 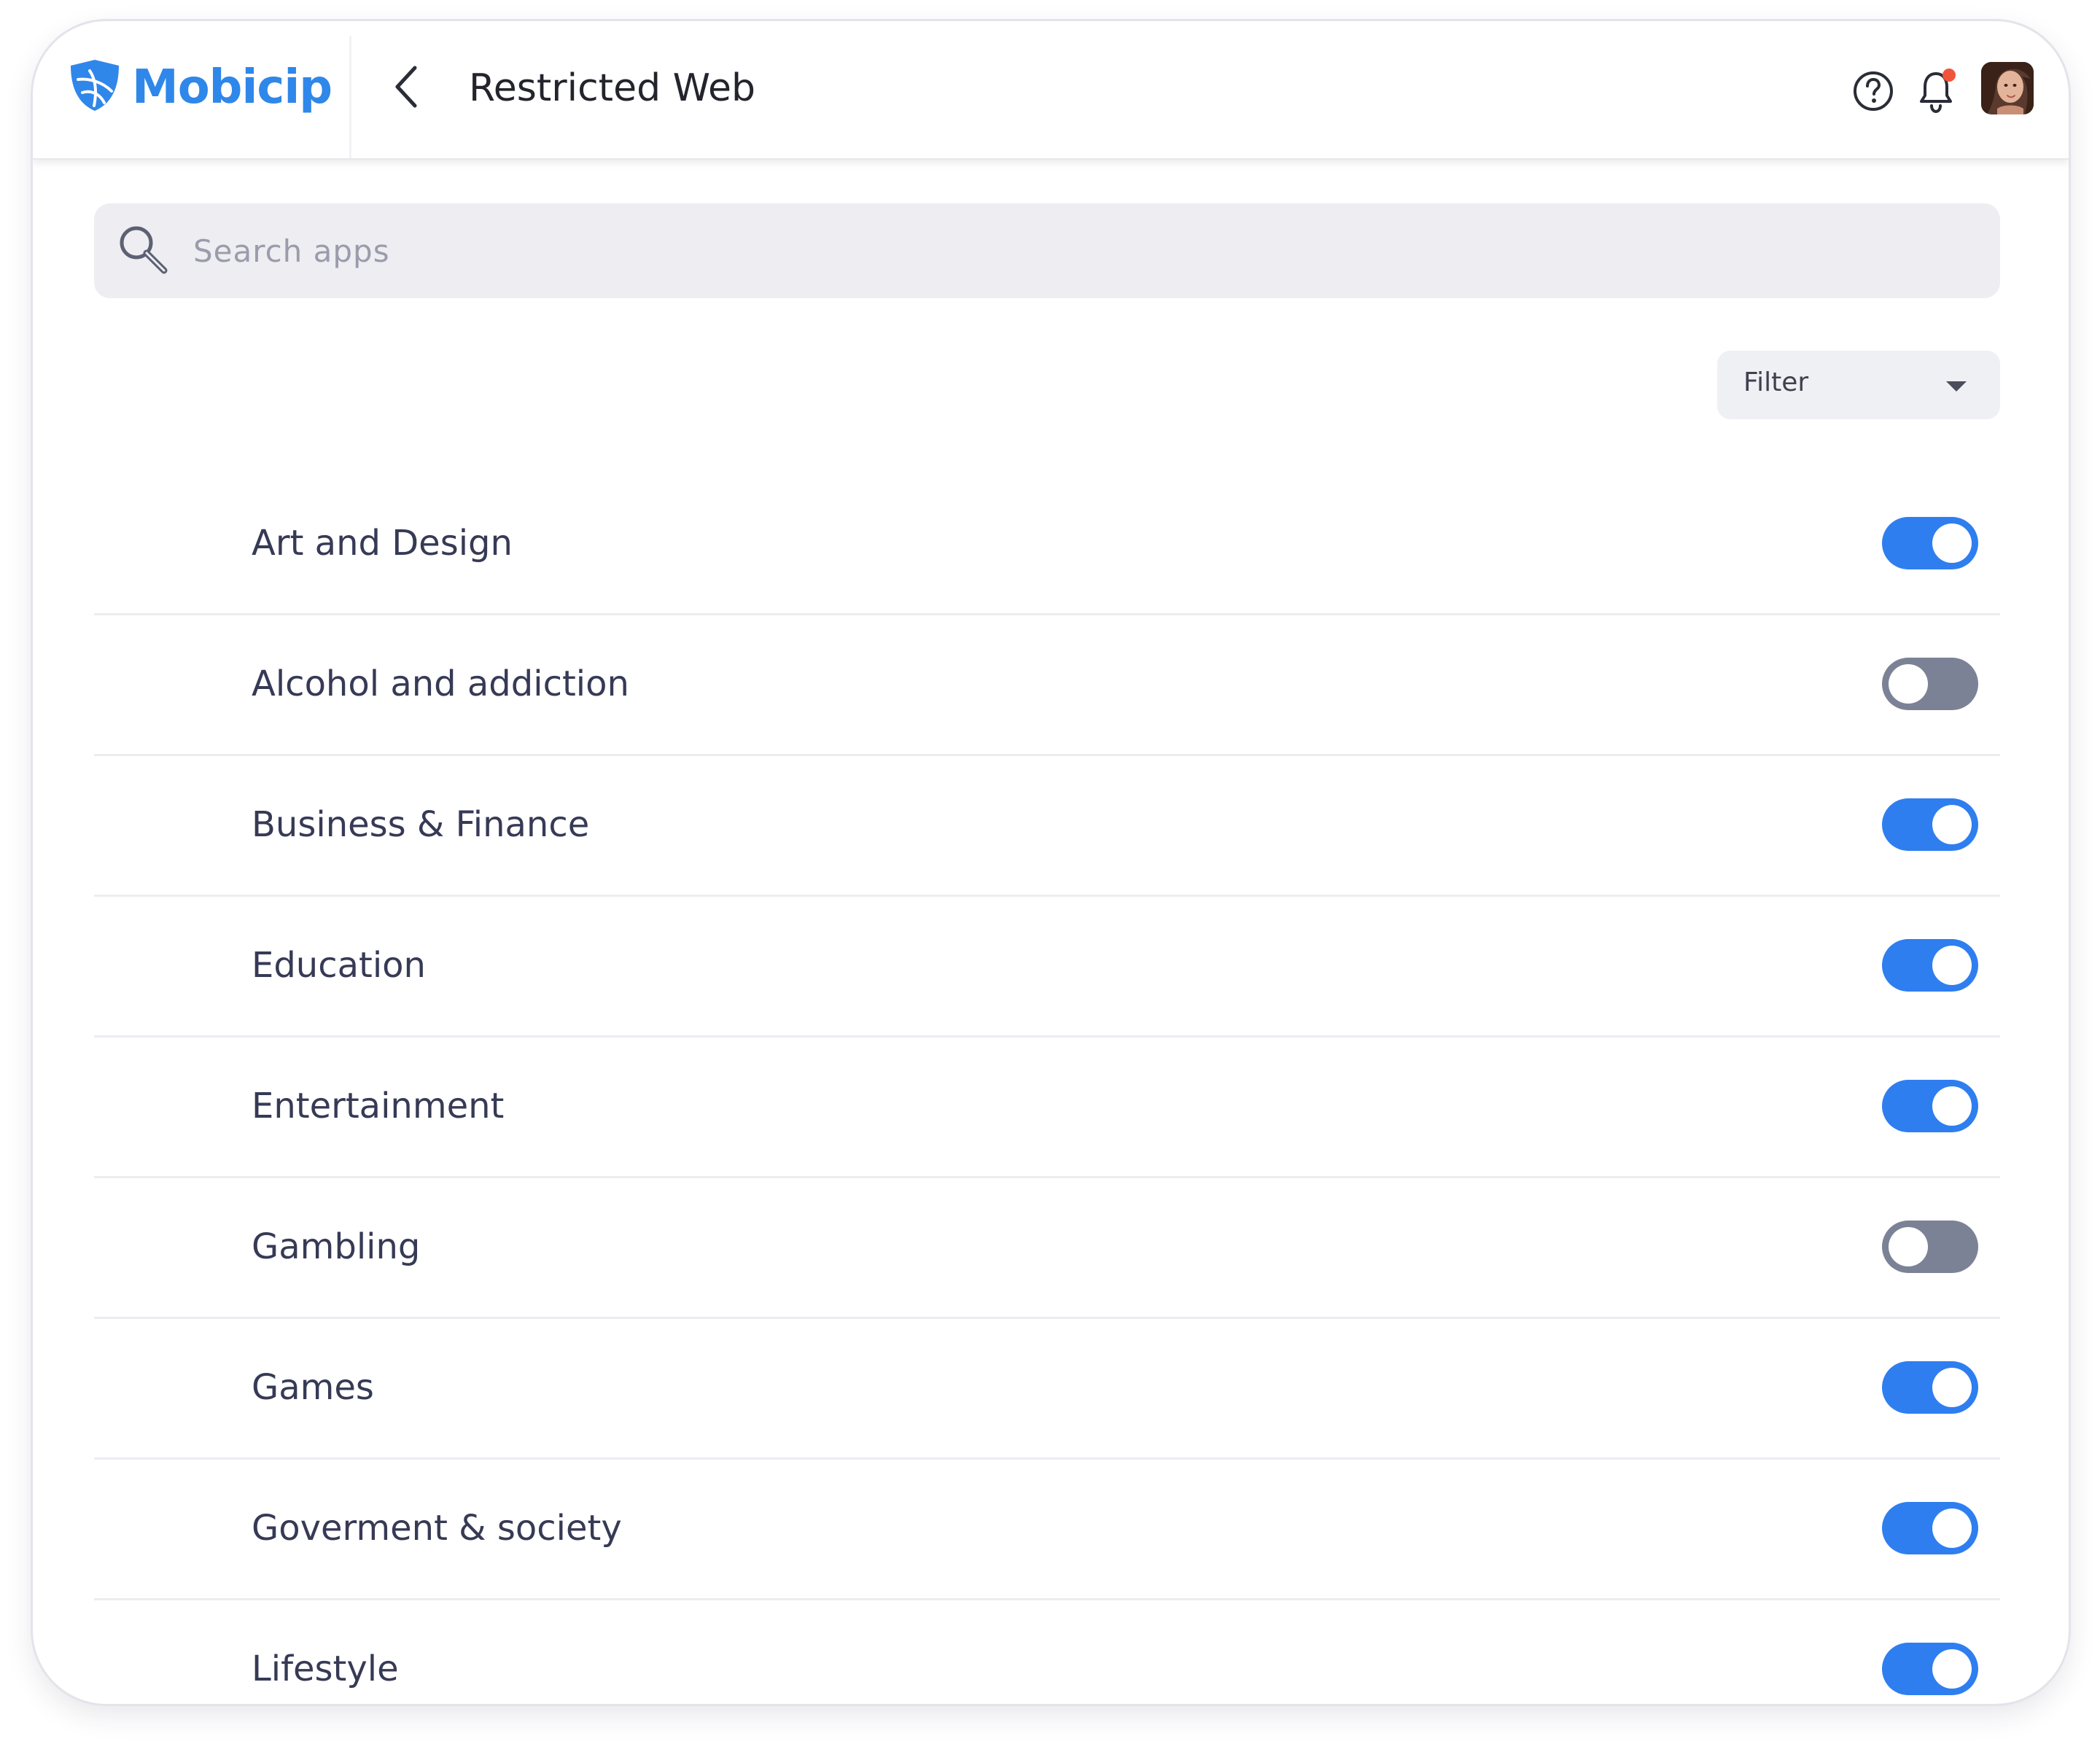 I want to click on search-bar, so click(x=1047, y=250).